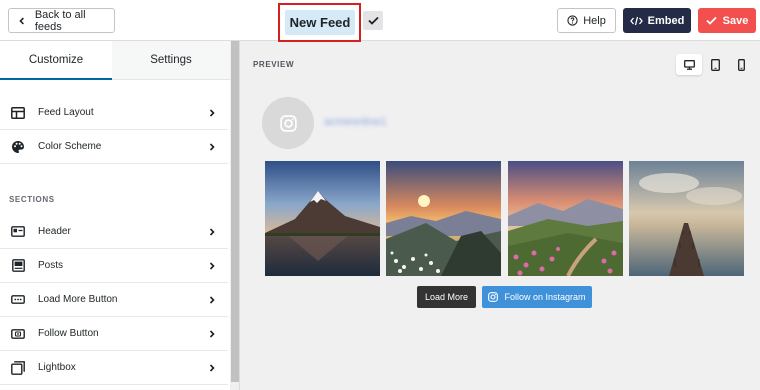 The height and width of the screenshot is (390, 760). Describe the element at coordinates (636, 20) in the screenshot. I see `code-icon` at that location.